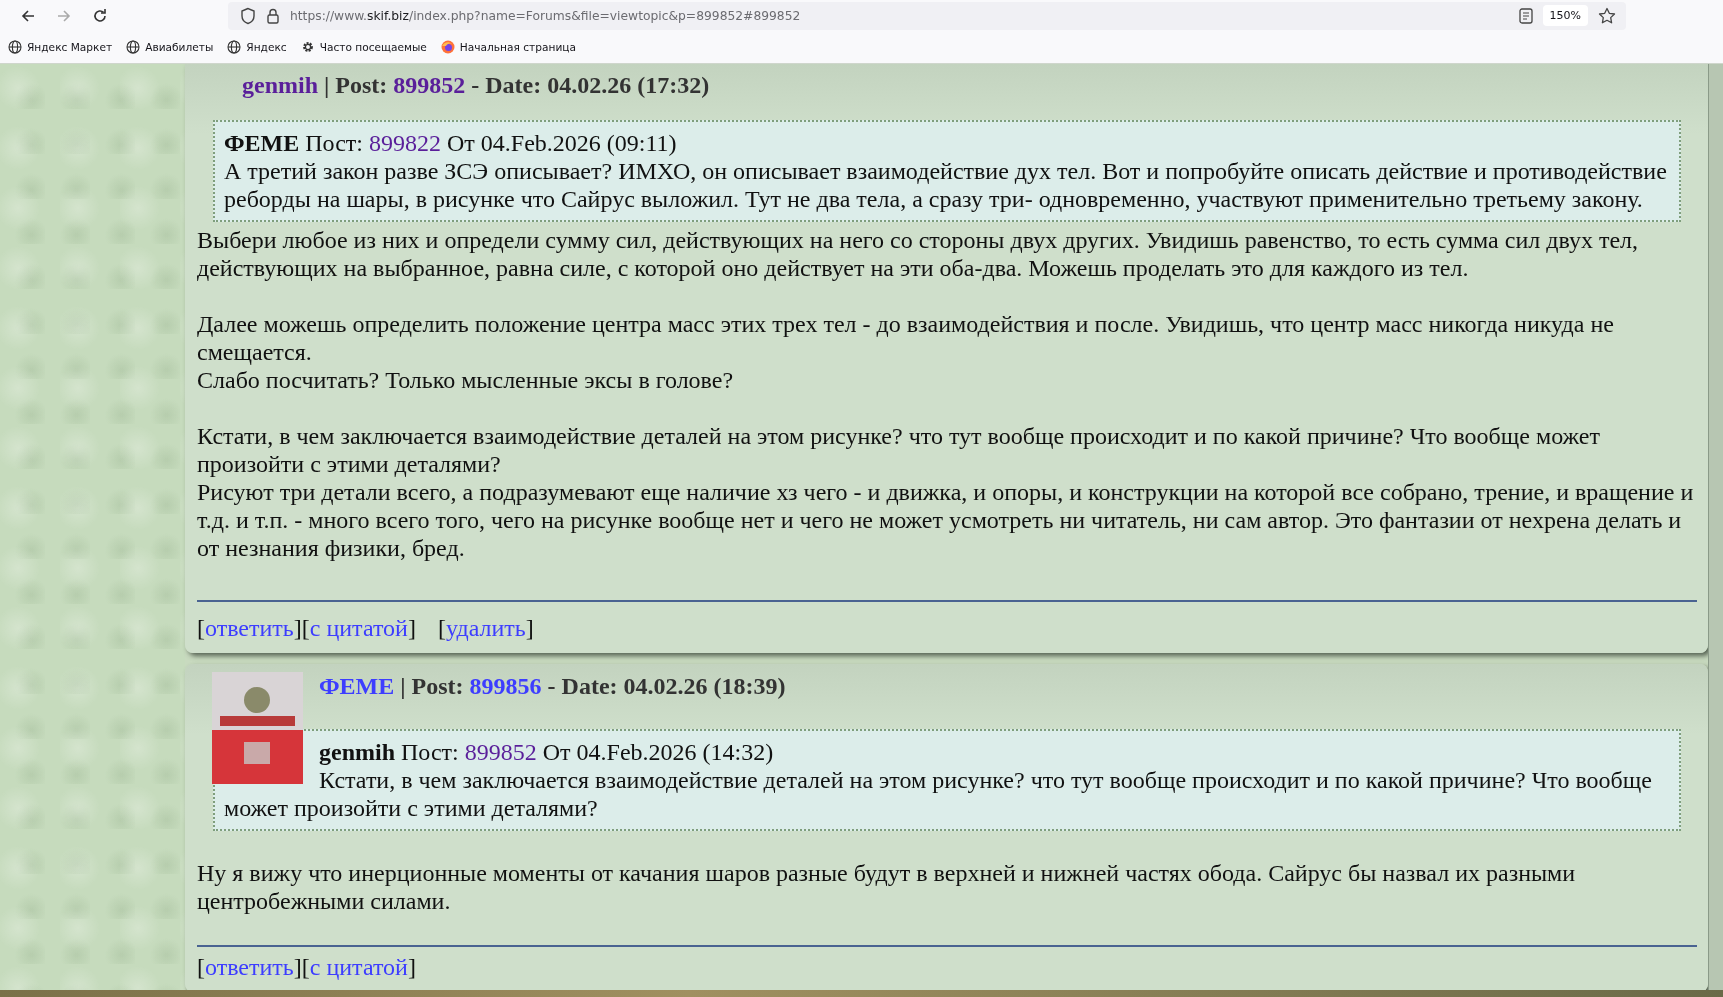  What do you see at coordinates (508, 47) in the screenshot?
I see `bookmark-item: Начальная страница` at bounding box center [508, 47].